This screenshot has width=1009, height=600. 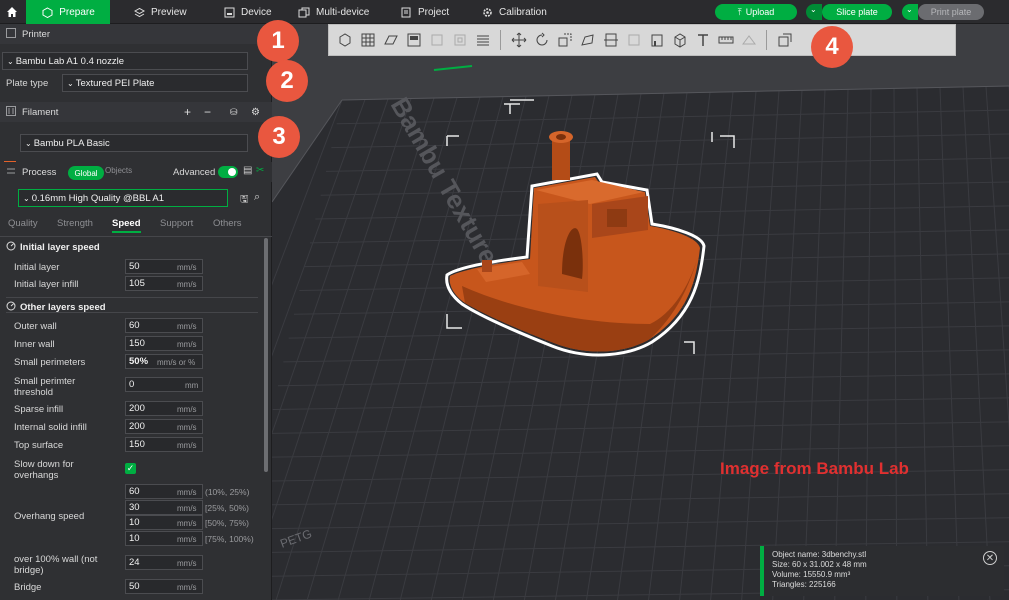 What do you see at coordinates (819, 564) in the screenshot?
I see `object-size: Size: 60 x 31.002 x 48 mm` at bounding box center [819, 564].